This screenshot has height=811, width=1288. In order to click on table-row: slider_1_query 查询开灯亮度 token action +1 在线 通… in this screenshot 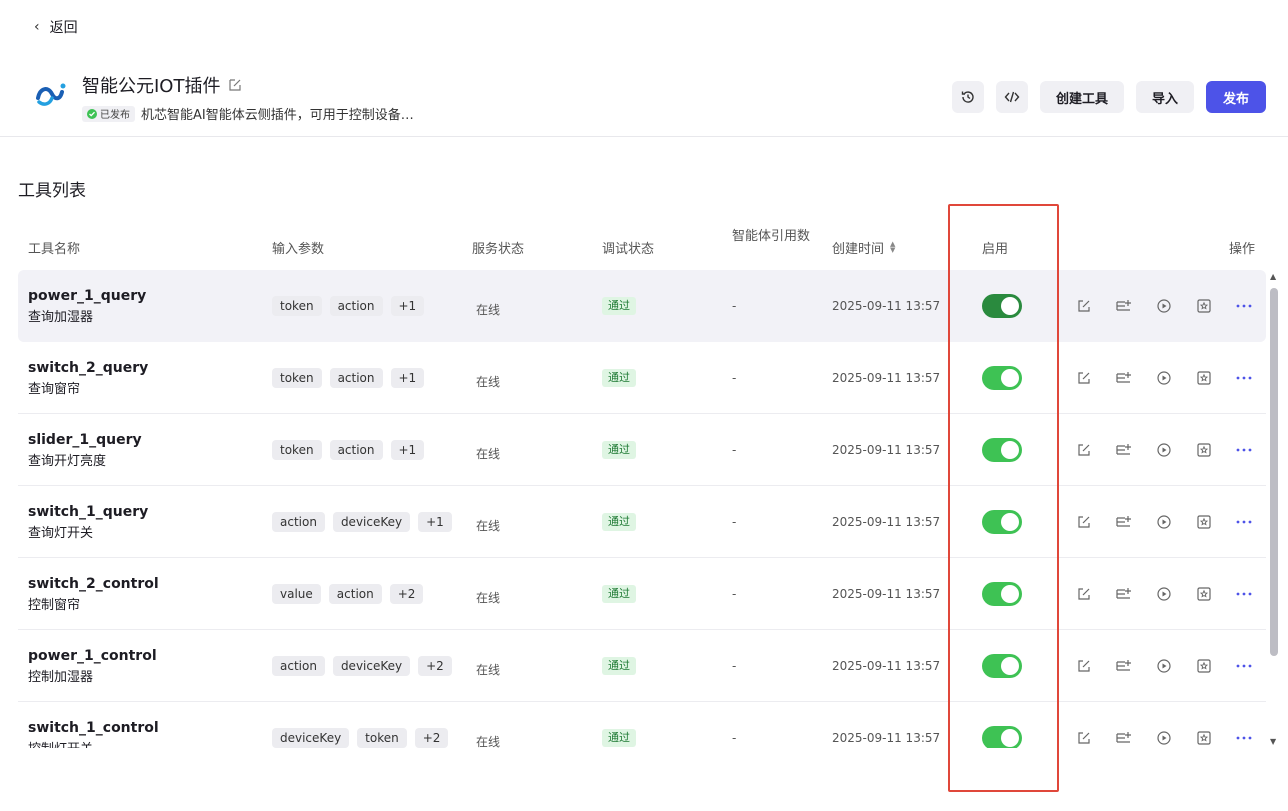, I will do `click(642, 450)`.